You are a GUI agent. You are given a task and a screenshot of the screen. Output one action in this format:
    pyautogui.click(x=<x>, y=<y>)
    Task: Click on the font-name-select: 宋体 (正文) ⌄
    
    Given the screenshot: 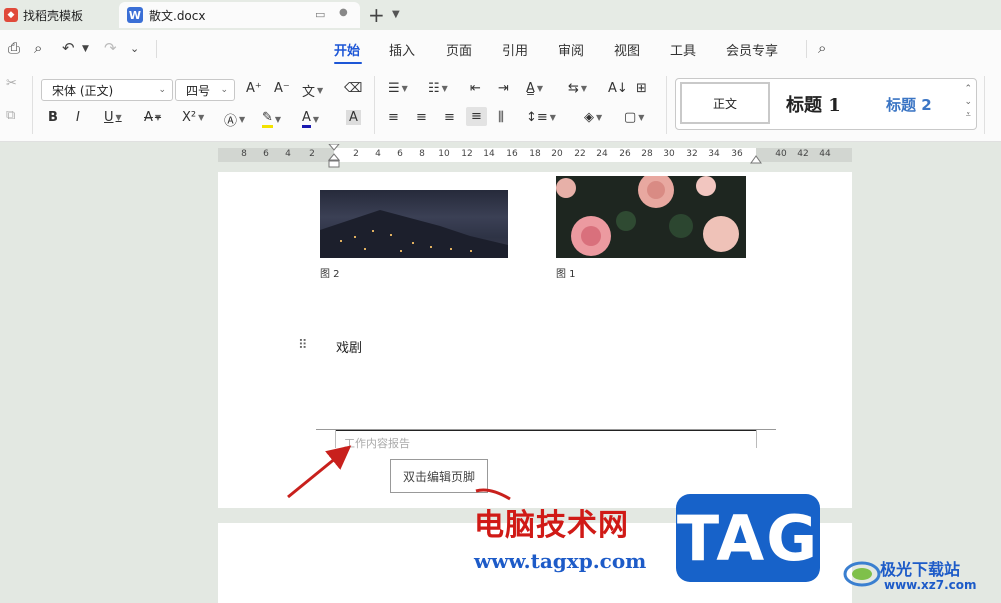 What is the action you would take?
    pyautogui.click(x=107, y=90)
    